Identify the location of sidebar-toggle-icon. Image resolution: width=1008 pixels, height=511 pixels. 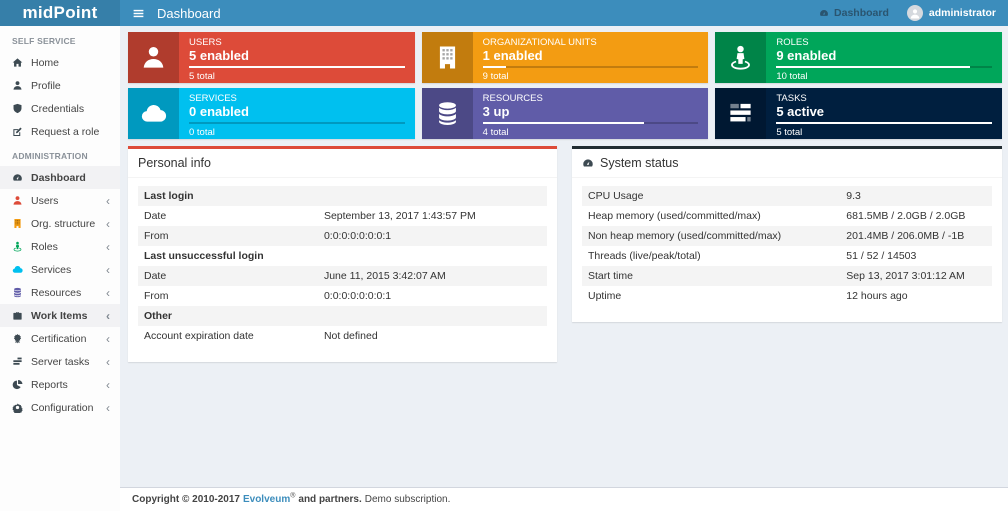
(138, 13).